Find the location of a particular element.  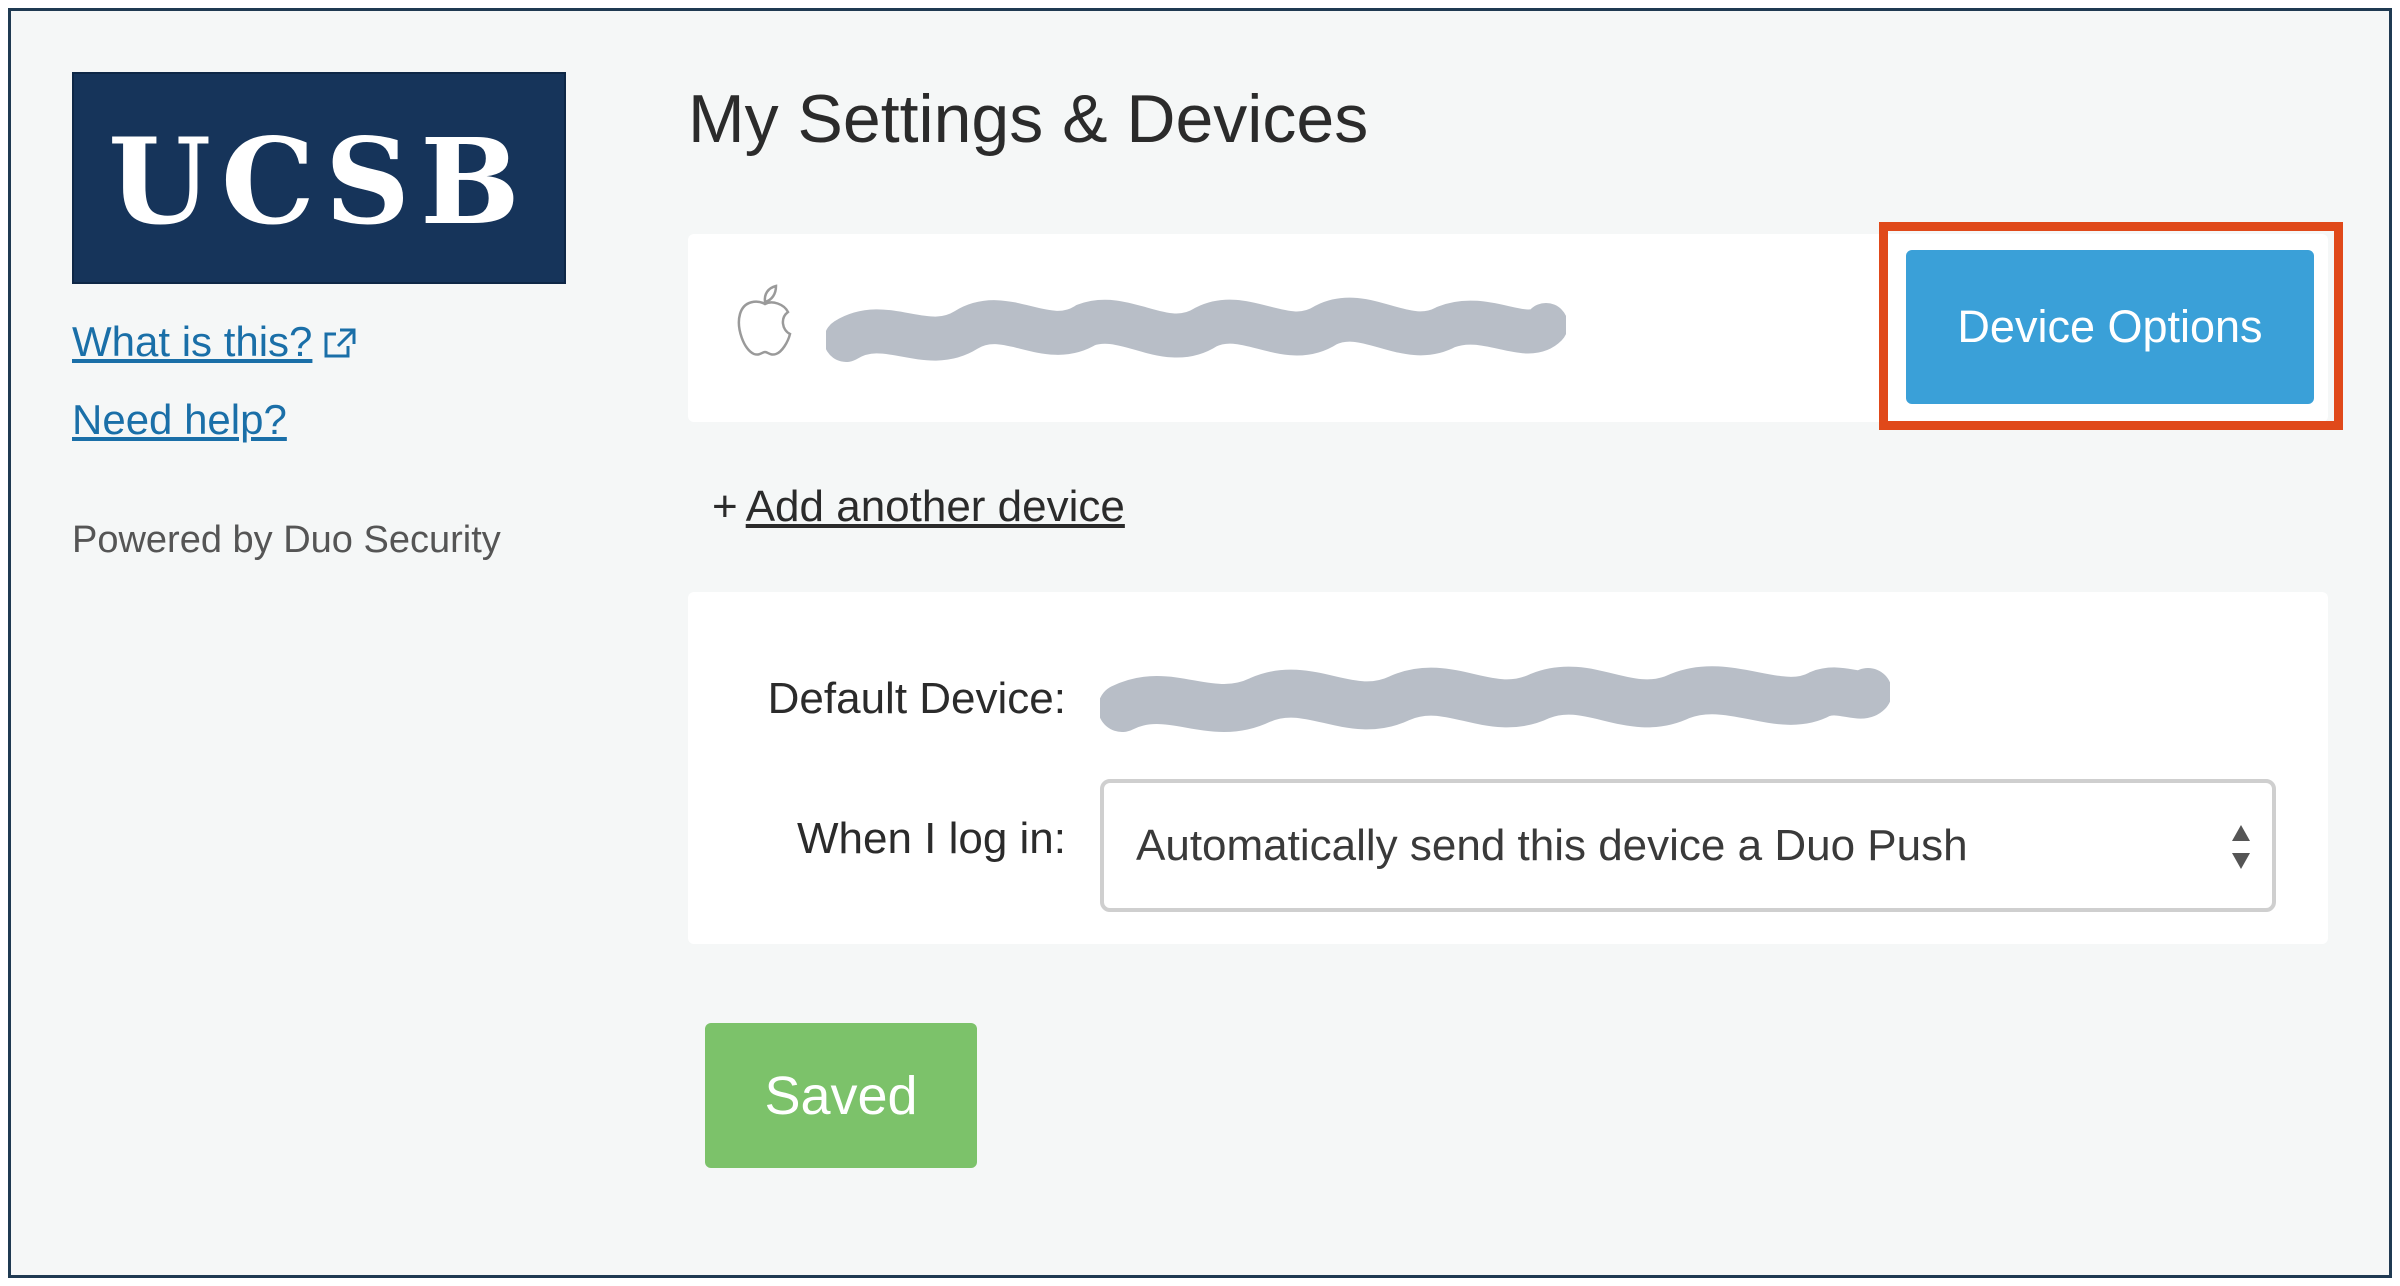

when-login-label: When I log in: is located at coordinates (931, 838).